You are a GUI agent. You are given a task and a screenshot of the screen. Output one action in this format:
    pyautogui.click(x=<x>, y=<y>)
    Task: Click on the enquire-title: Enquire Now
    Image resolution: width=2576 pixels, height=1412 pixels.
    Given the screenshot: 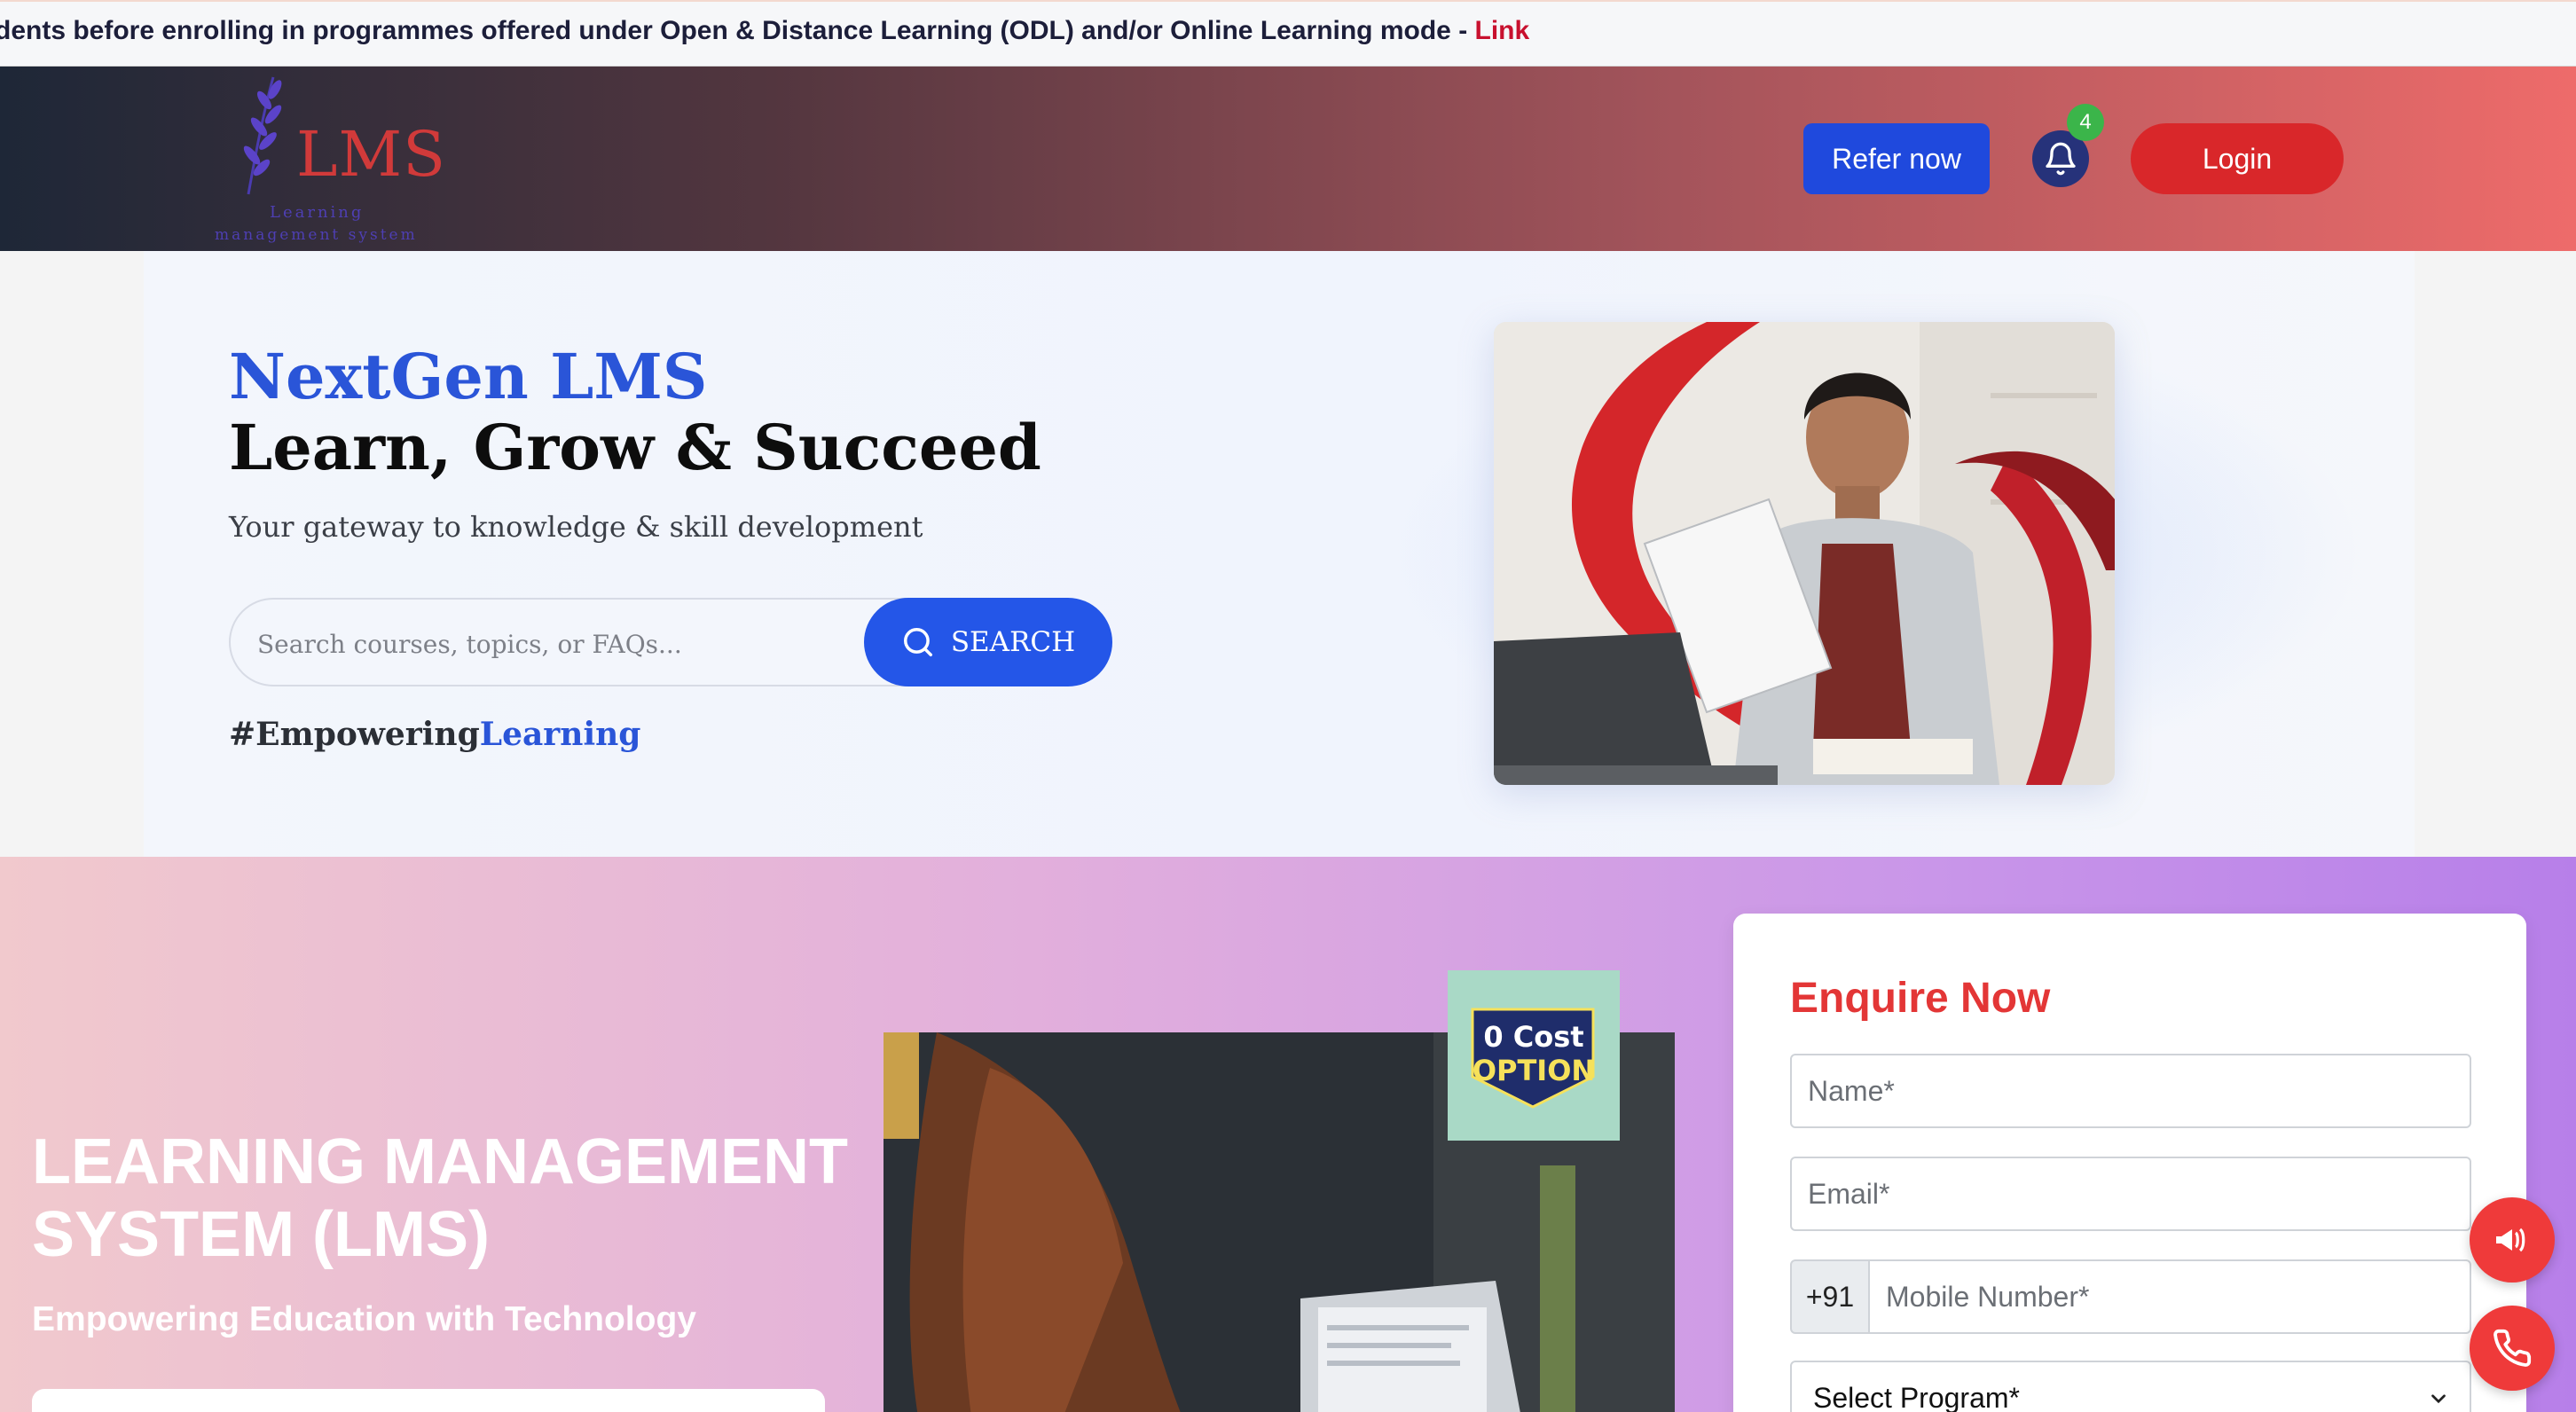 What is the action you would take?
    pyautogui.click(x=1920, y=998)
    